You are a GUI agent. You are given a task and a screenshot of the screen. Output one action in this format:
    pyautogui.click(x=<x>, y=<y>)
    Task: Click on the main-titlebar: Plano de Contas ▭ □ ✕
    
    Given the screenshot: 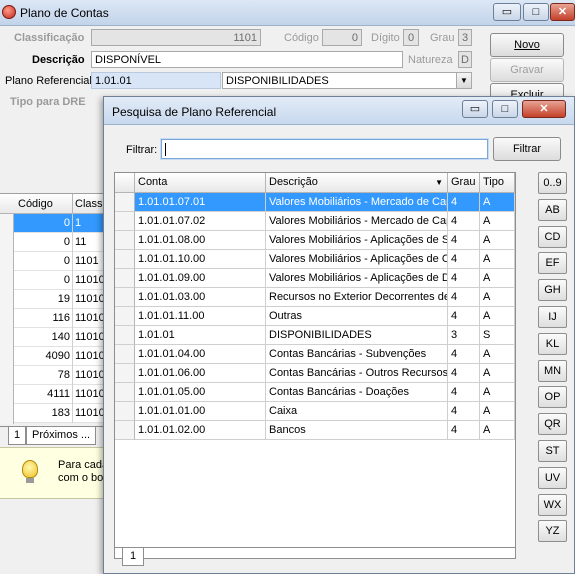 What is the action you would take?
    pyautogui.click(x=287, y=13)
    